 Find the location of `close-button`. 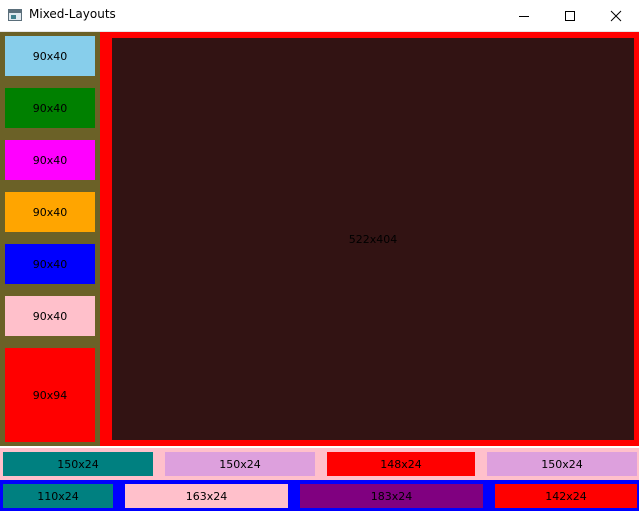

close-button is located at coordinates (616, 15).